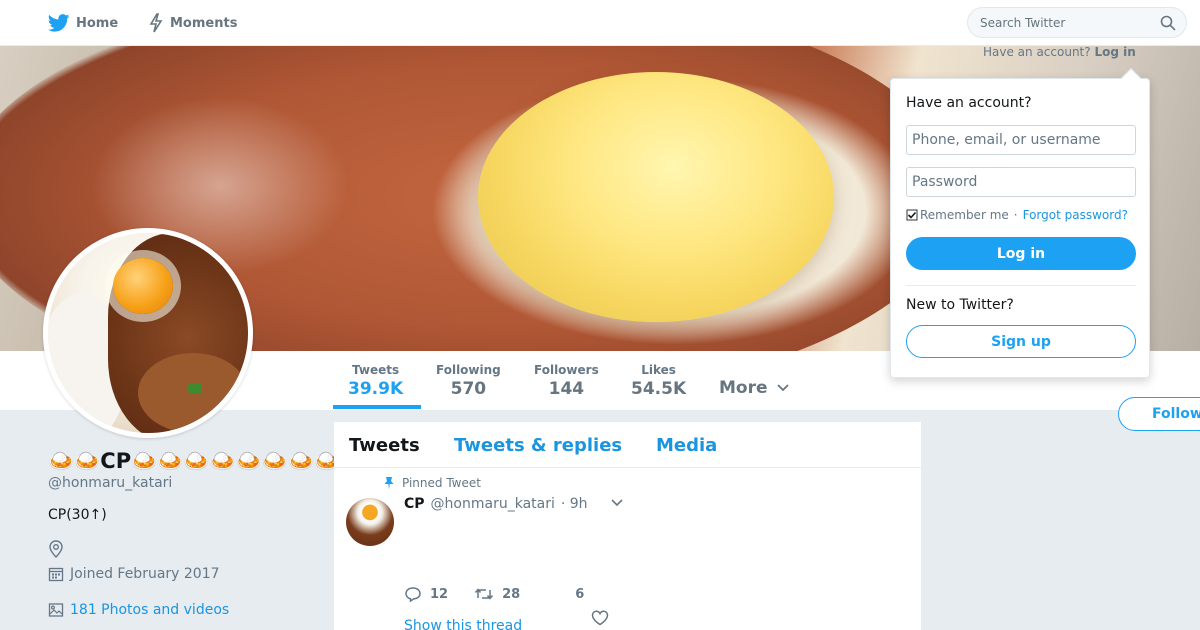 The height and width of the screenshot is (630, 1200). I want to click on login-dropdown-title: Have an account?, so click(969, 103).